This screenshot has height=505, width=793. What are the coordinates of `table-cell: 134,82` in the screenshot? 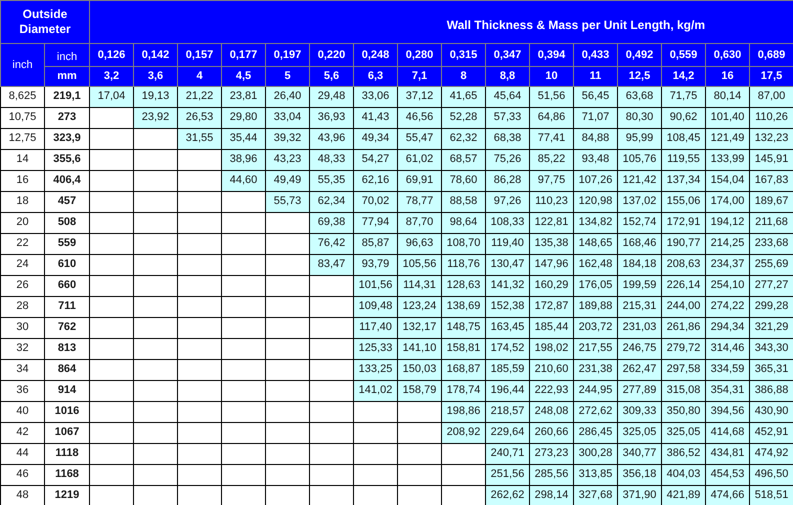 It's located at (596, 222).